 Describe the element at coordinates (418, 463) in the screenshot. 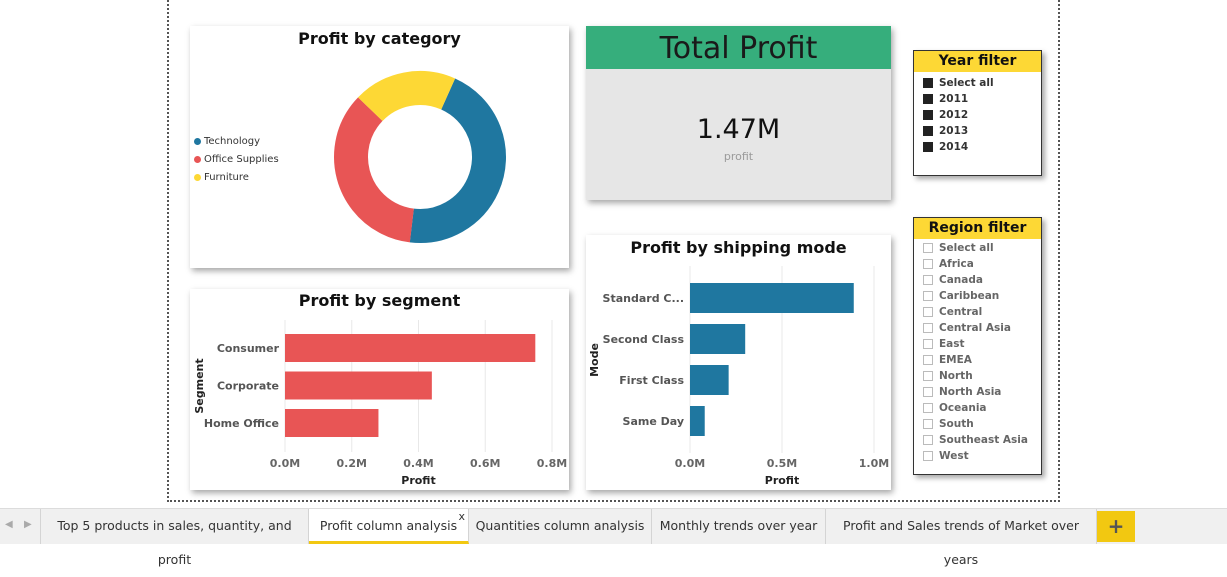

I see `x-tick-label: 0.4M` at that location.